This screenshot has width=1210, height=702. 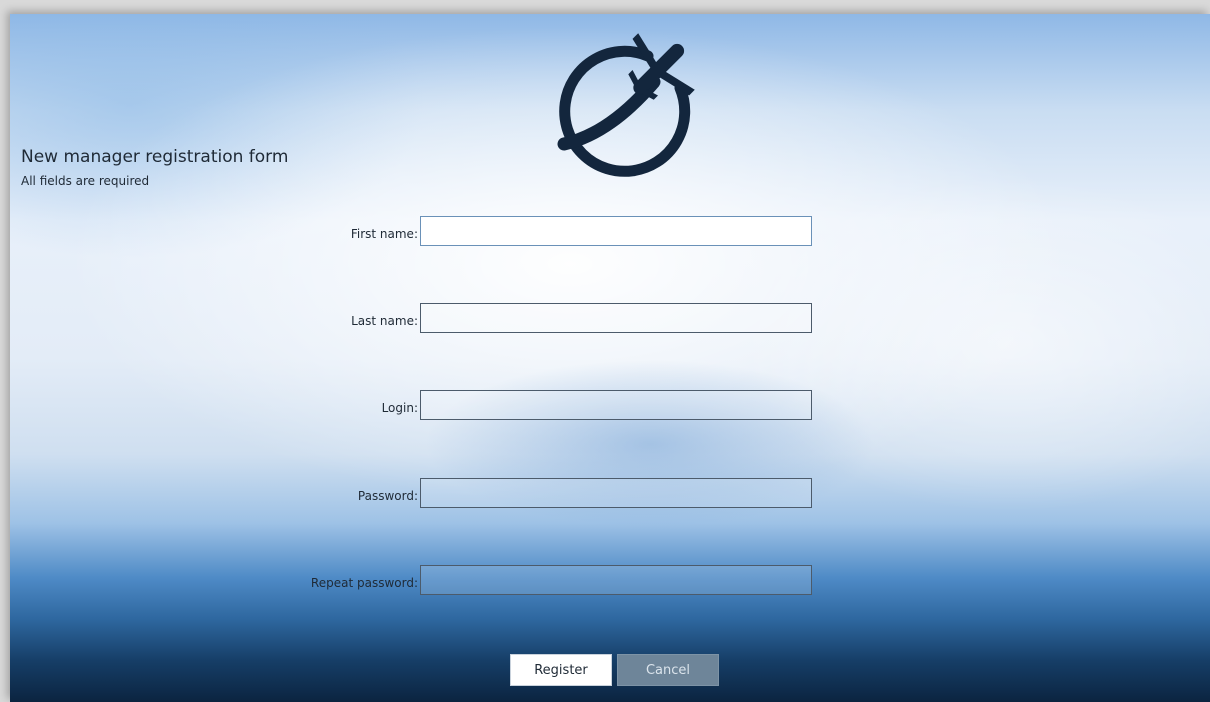 I want to click on last-name-input, so click(x=616, y=318).